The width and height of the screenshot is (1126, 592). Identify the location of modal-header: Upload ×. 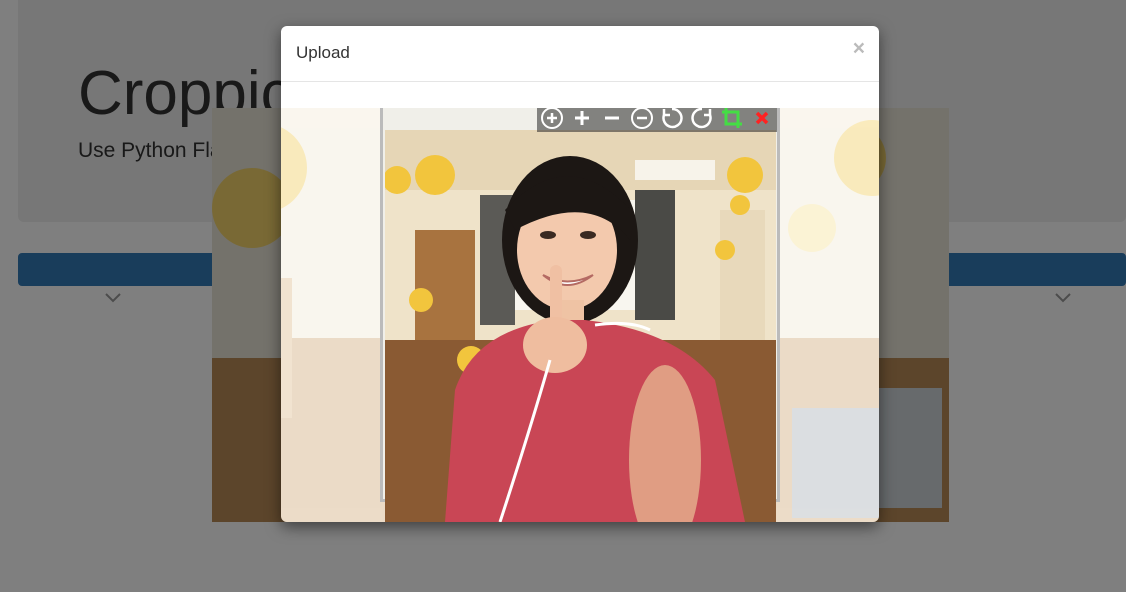
(580, 54).